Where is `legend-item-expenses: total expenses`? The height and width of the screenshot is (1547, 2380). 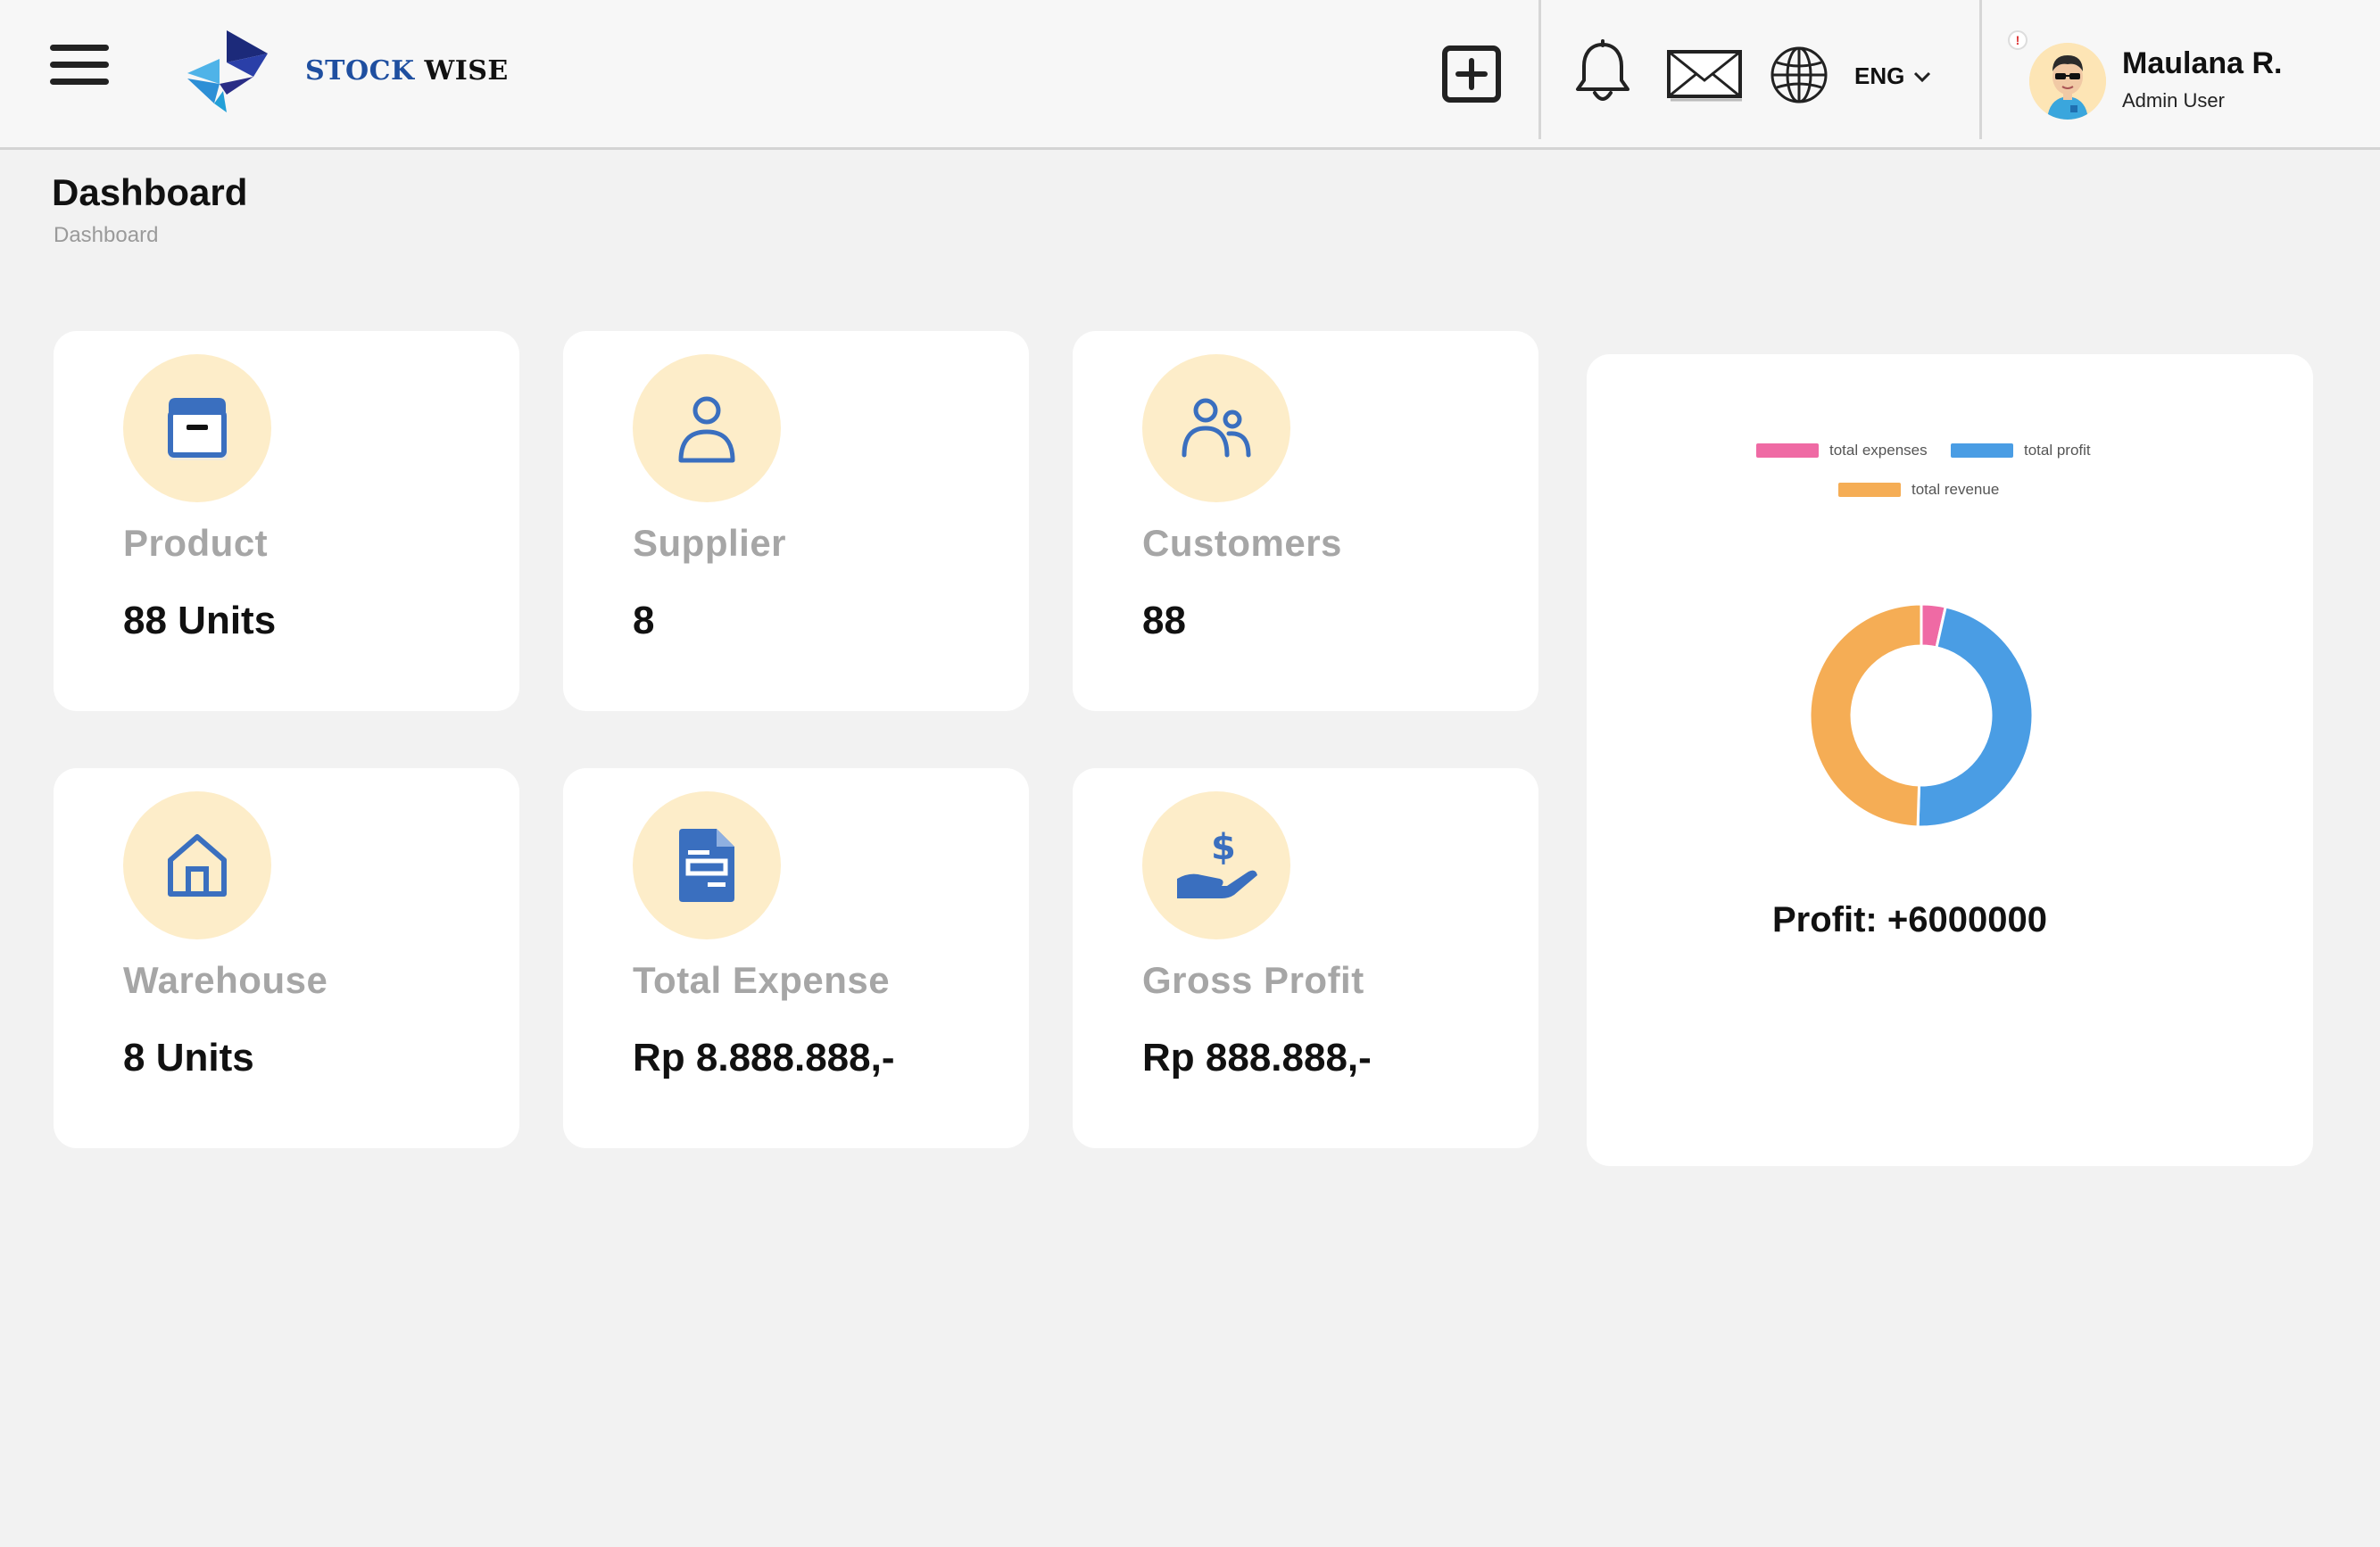
legend-item-expenses: total expenses is located at coordinates (1842, 451).